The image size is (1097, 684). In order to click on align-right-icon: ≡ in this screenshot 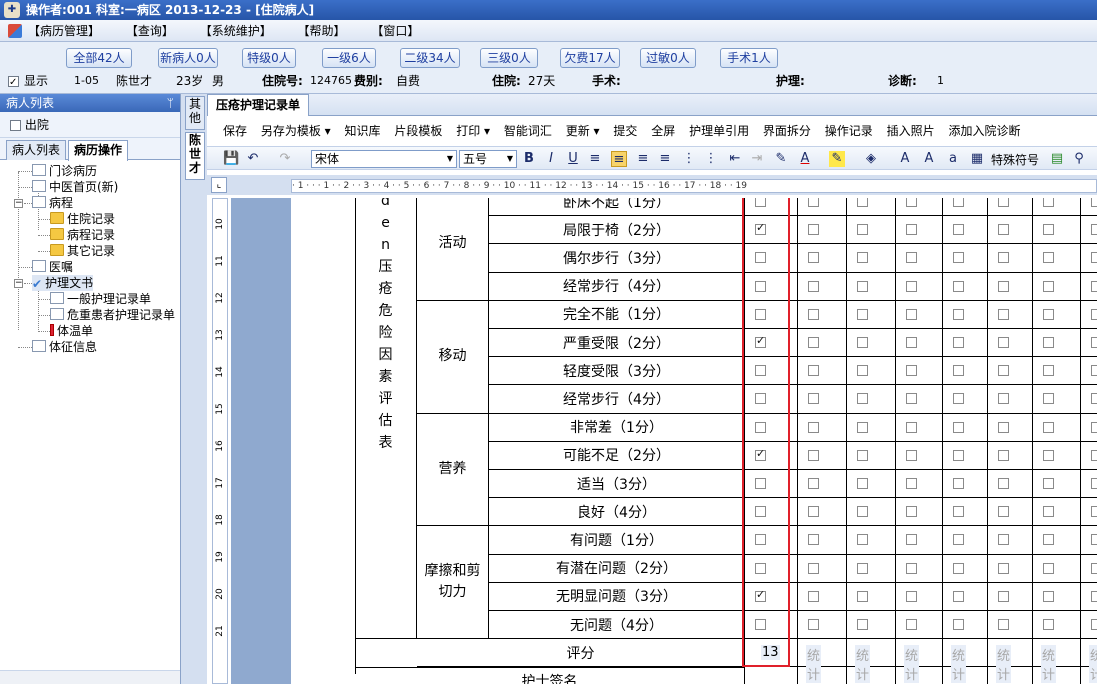, I will do `click(643, 159)`.